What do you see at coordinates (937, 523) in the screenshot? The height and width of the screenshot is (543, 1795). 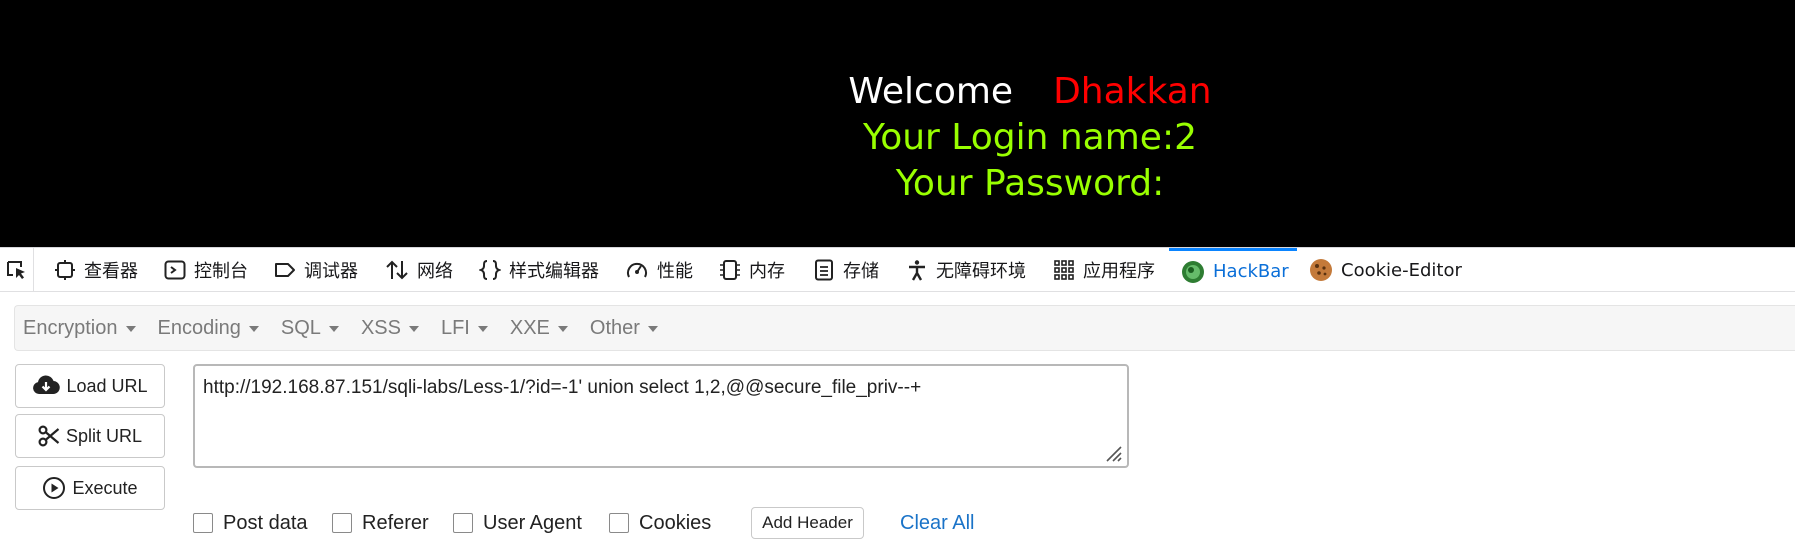 I see `clear-all-link: Clear All` at bounding box center [937, 523].